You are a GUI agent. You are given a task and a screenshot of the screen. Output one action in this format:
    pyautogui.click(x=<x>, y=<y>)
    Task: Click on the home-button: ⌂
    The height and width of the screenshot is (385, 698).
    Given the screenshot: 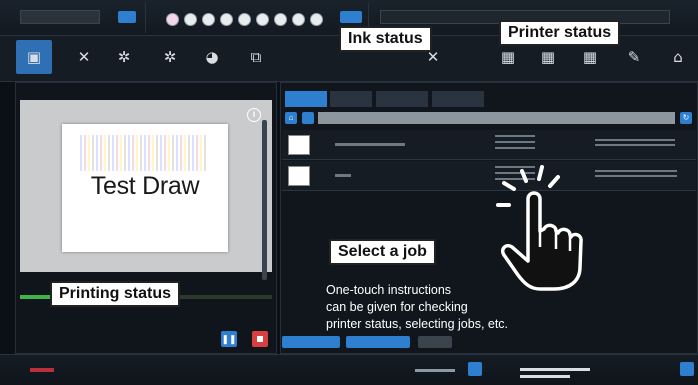 What is the action you would take?
    pyautogui.click(x=291, y=118)
    